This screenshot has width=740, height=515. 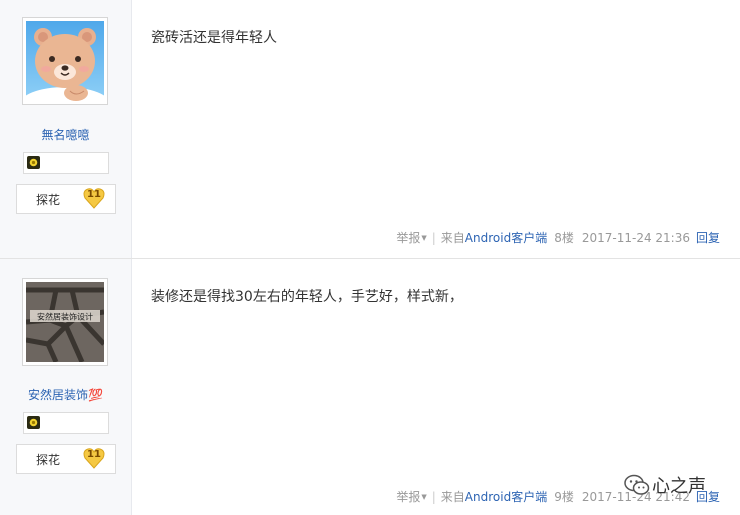 I want to click on post-time: 2017-11-24 21:36, so click(x=635, y=237).